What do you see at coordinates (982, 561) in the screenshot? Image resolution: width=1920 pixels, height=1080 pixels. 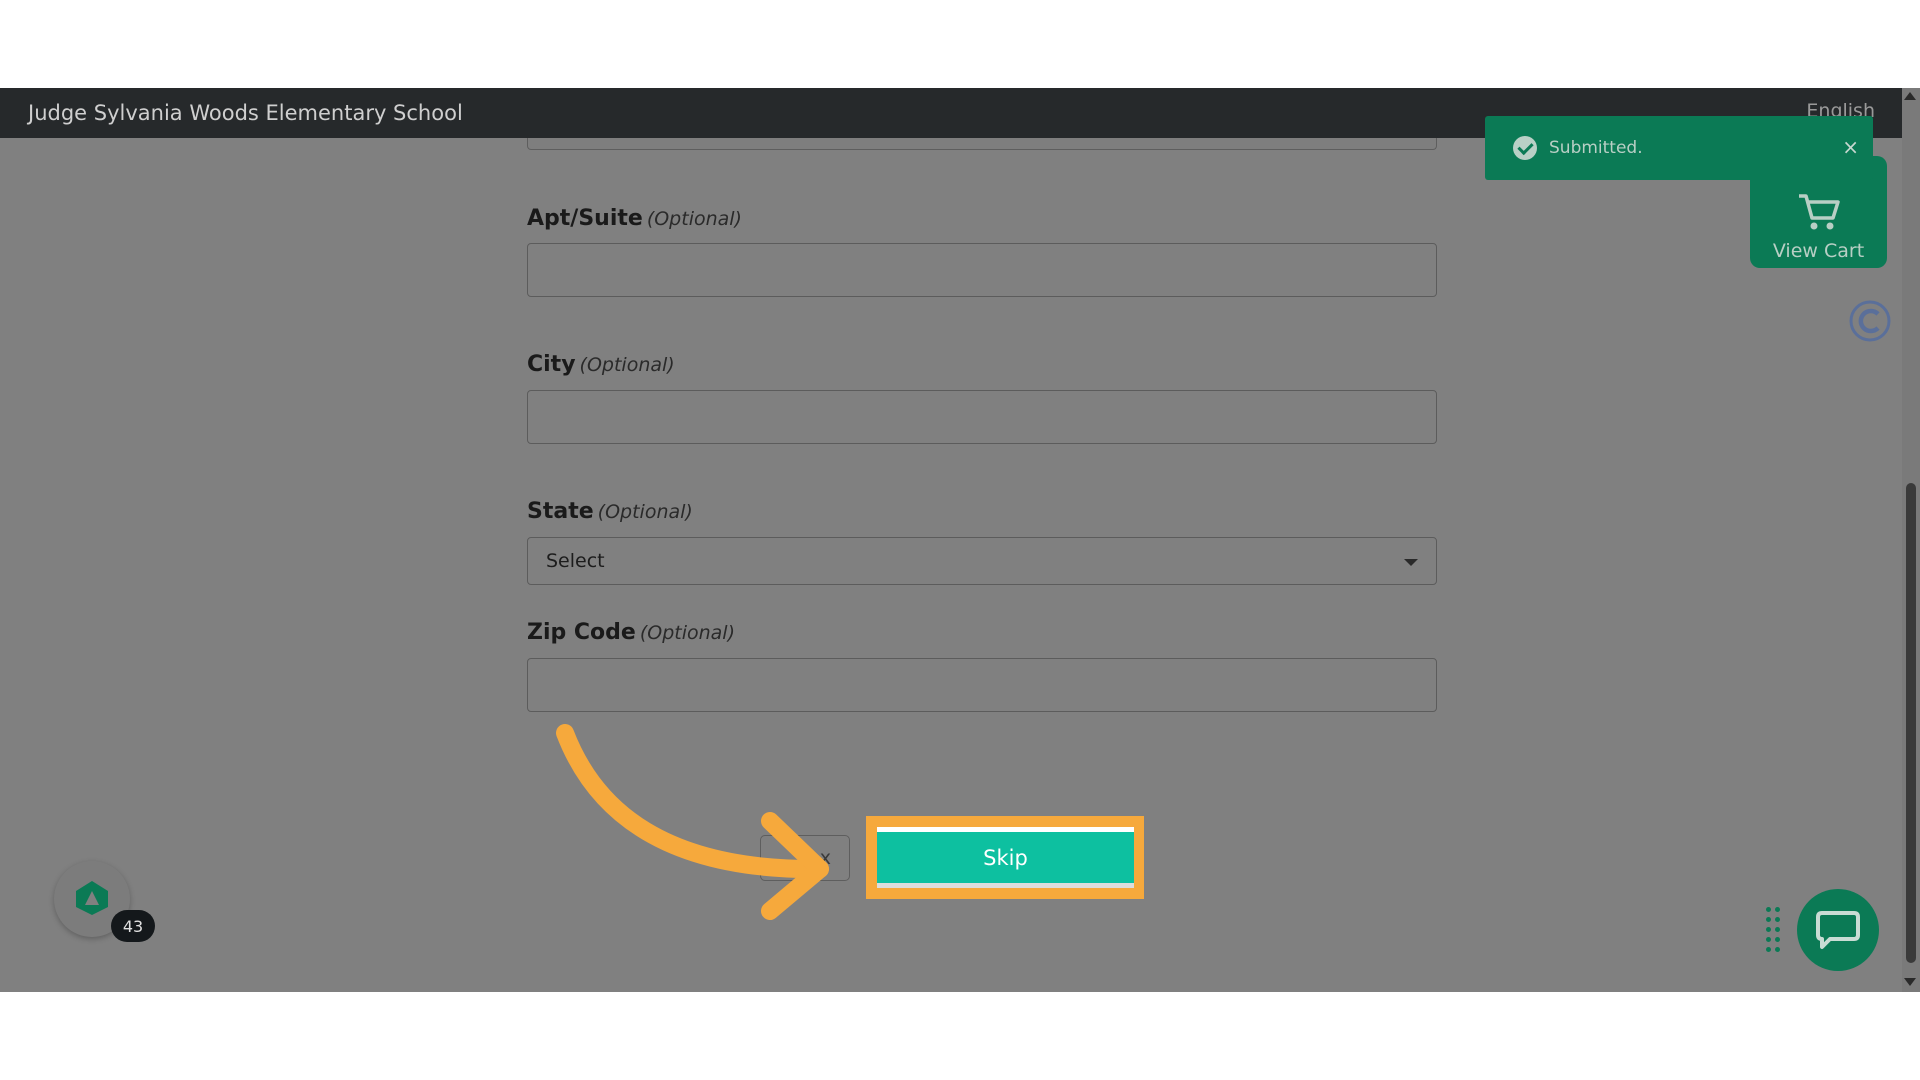 I see `state-select: Select` at bounding box center [982, 561].